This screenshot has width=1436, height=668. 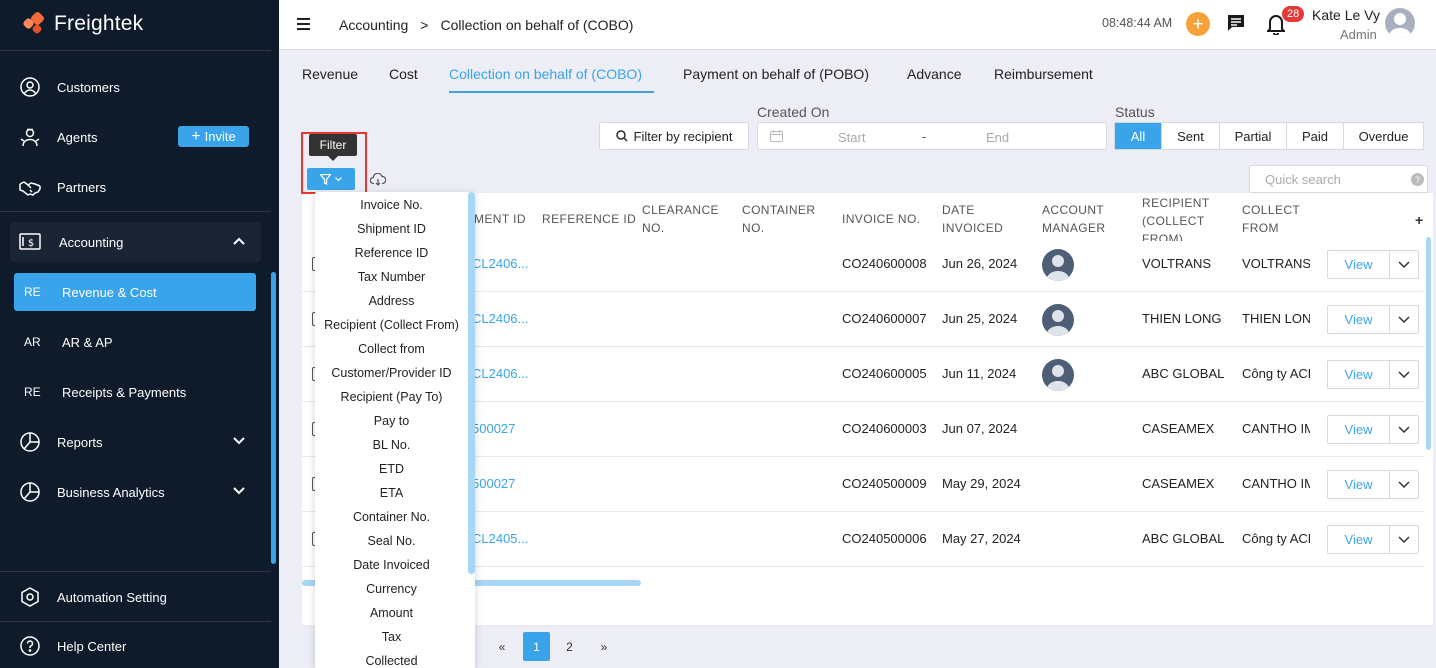 I want to click on sidebar-scrollbar, so click(x=273, y=418).